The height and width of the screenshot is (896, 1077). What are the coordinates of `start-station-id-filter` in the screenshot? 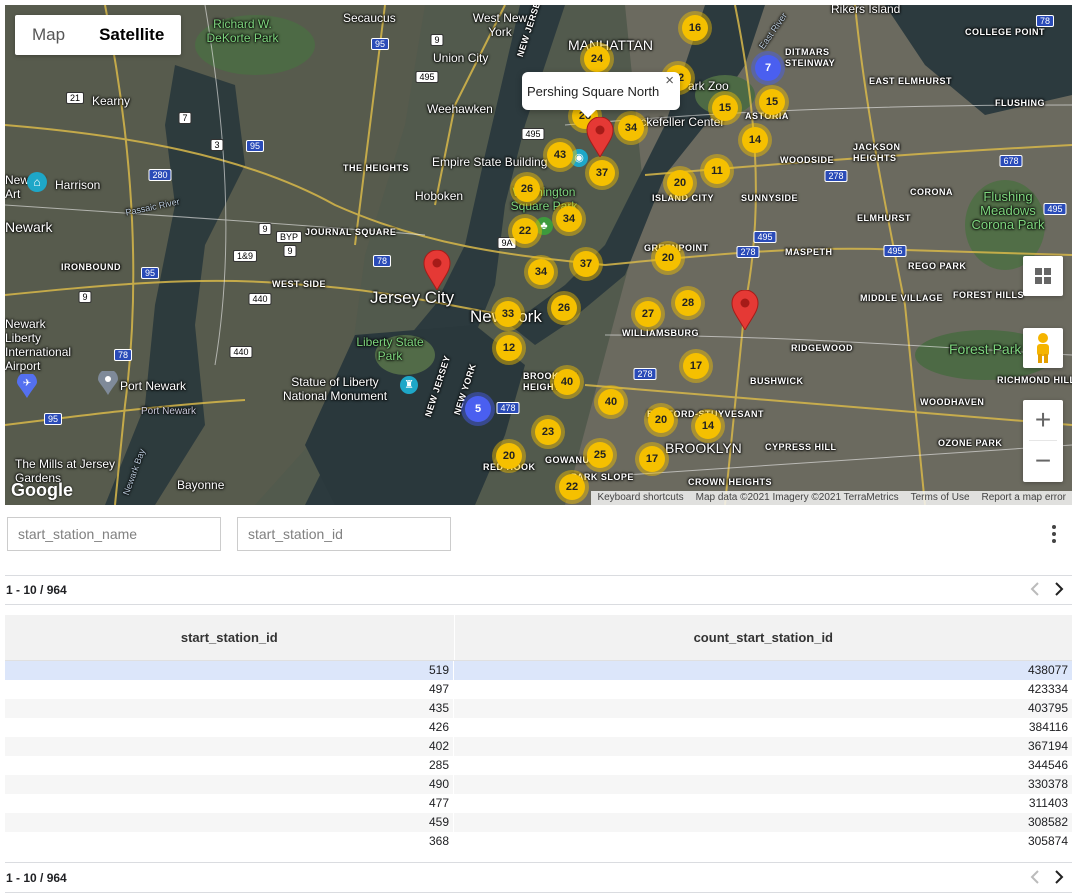 It's located at (344, 534).